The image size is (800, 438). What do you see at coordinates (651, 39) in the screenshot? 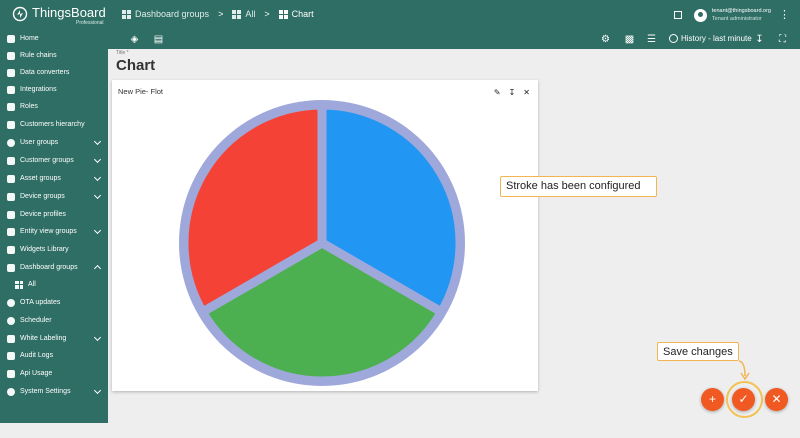
I see `filter-icon: ☰` at bounding box center [651, 39].